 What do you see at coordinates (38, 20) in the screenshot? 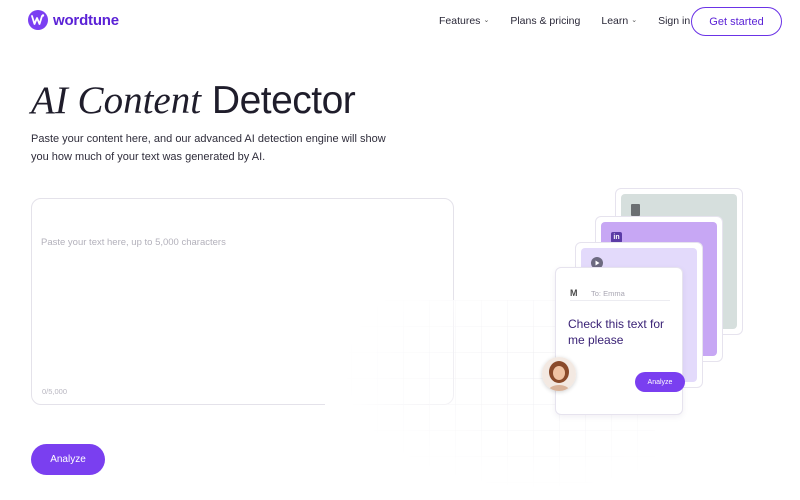
I see `wordtune-logo-icon` at bounding box center [38, 20].